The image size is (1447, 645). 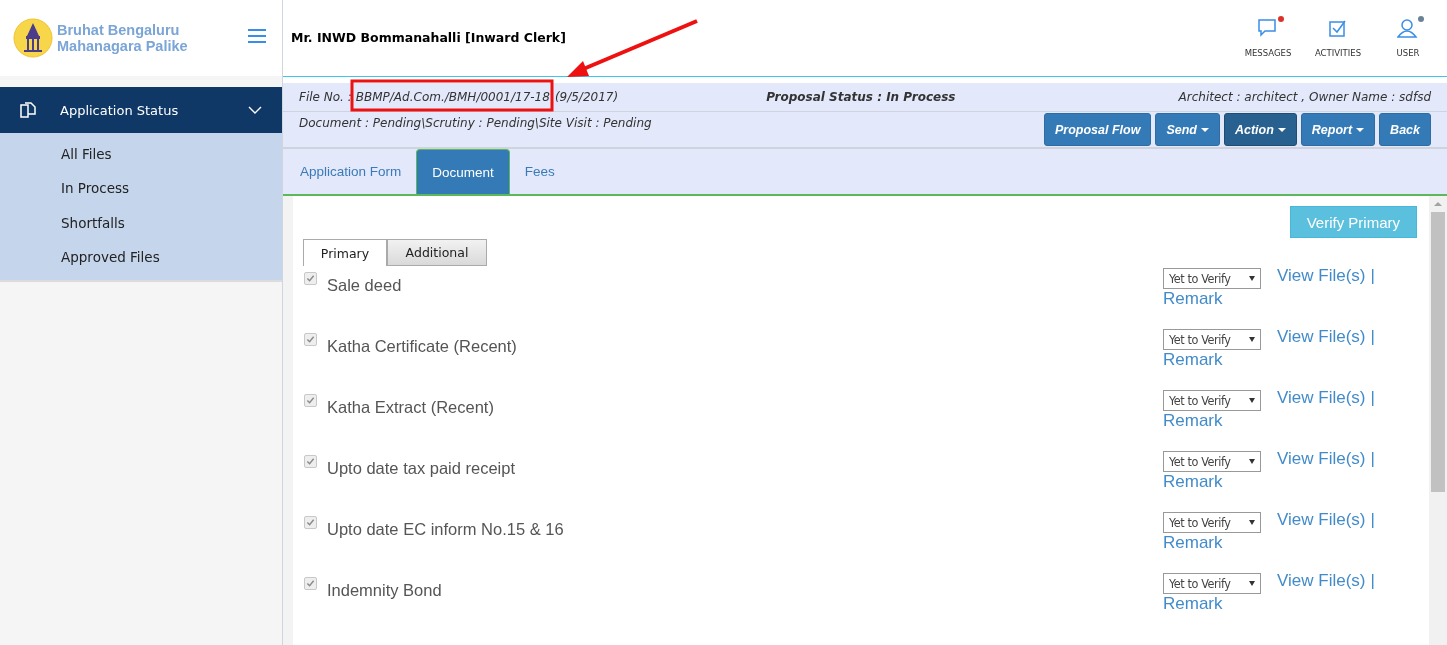 I want to click on brand-name: Bruhat Bengaluru, so click(x=119, y=30).